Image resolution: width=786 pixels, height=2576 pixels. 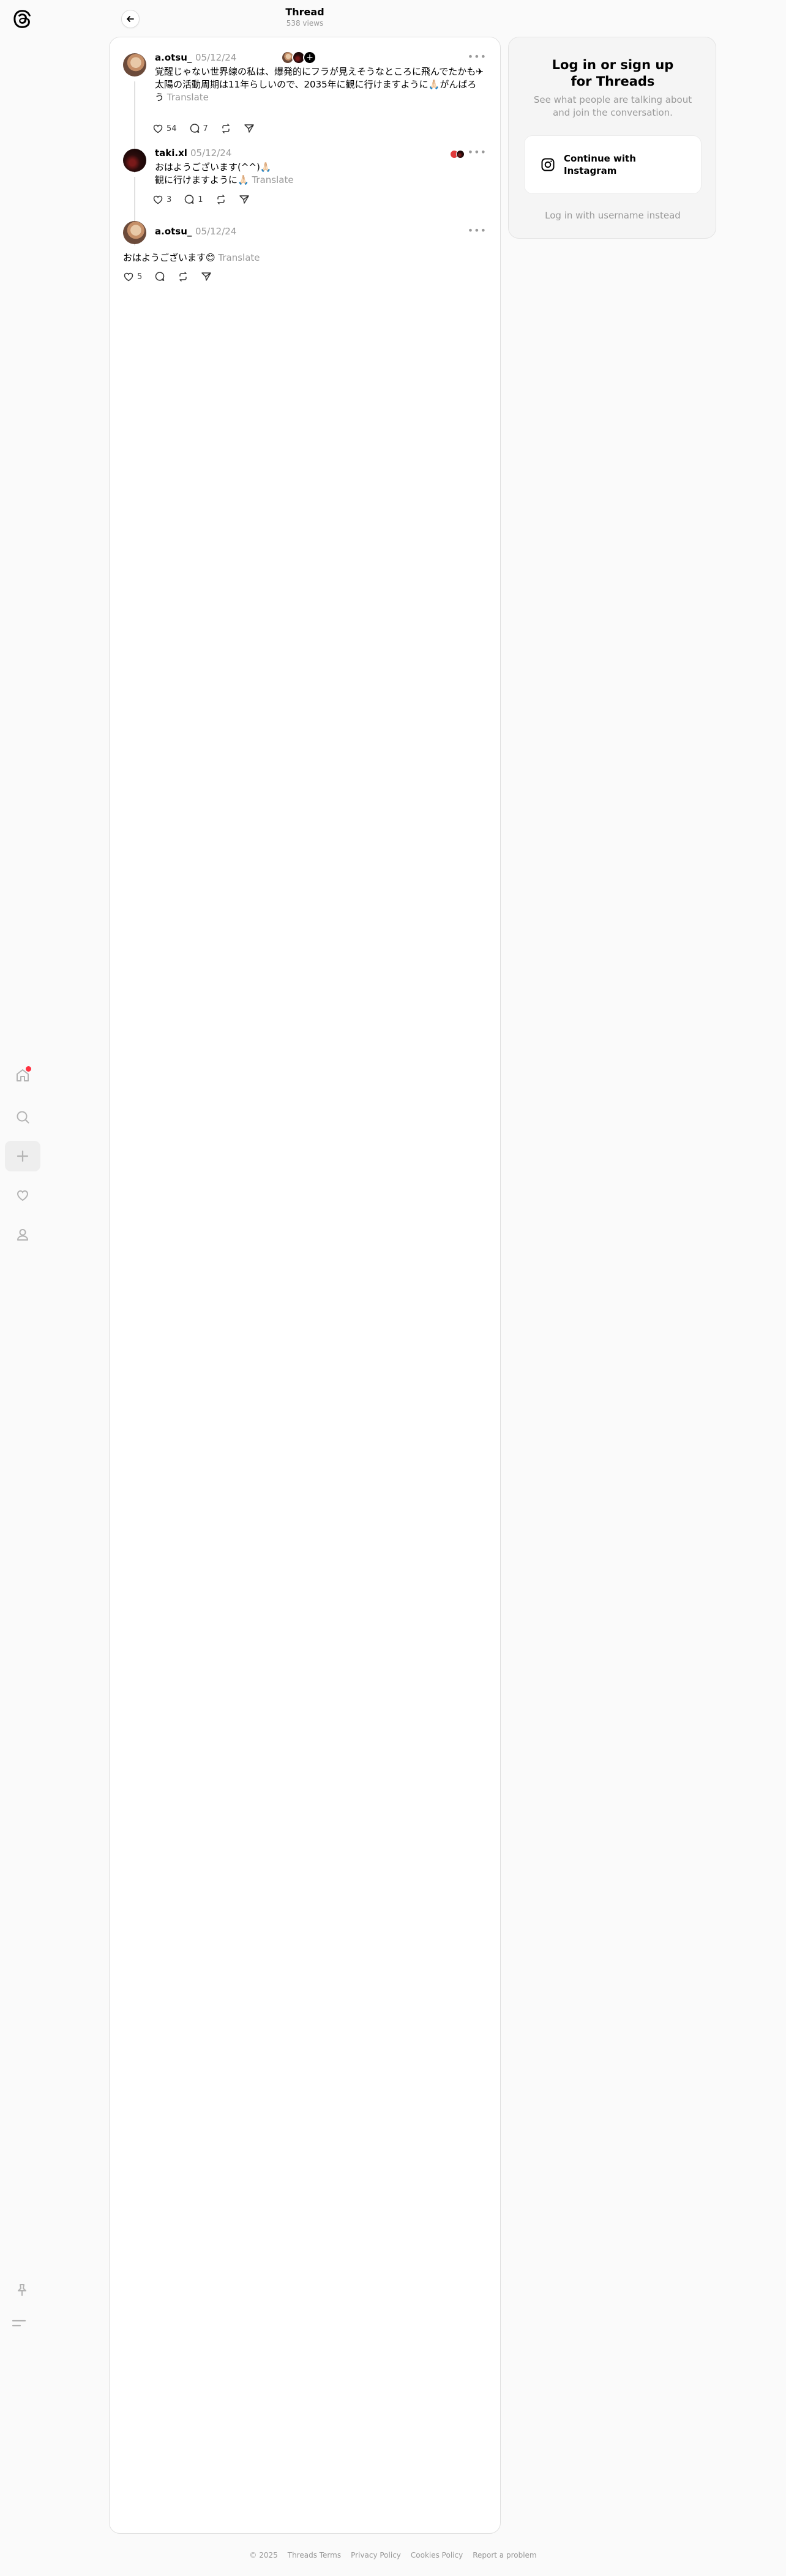 What do you see at coordinates (613, 215) in the screenshot?
I see `login-username-link: Log in with username instead` at bounding box center [613, 215].